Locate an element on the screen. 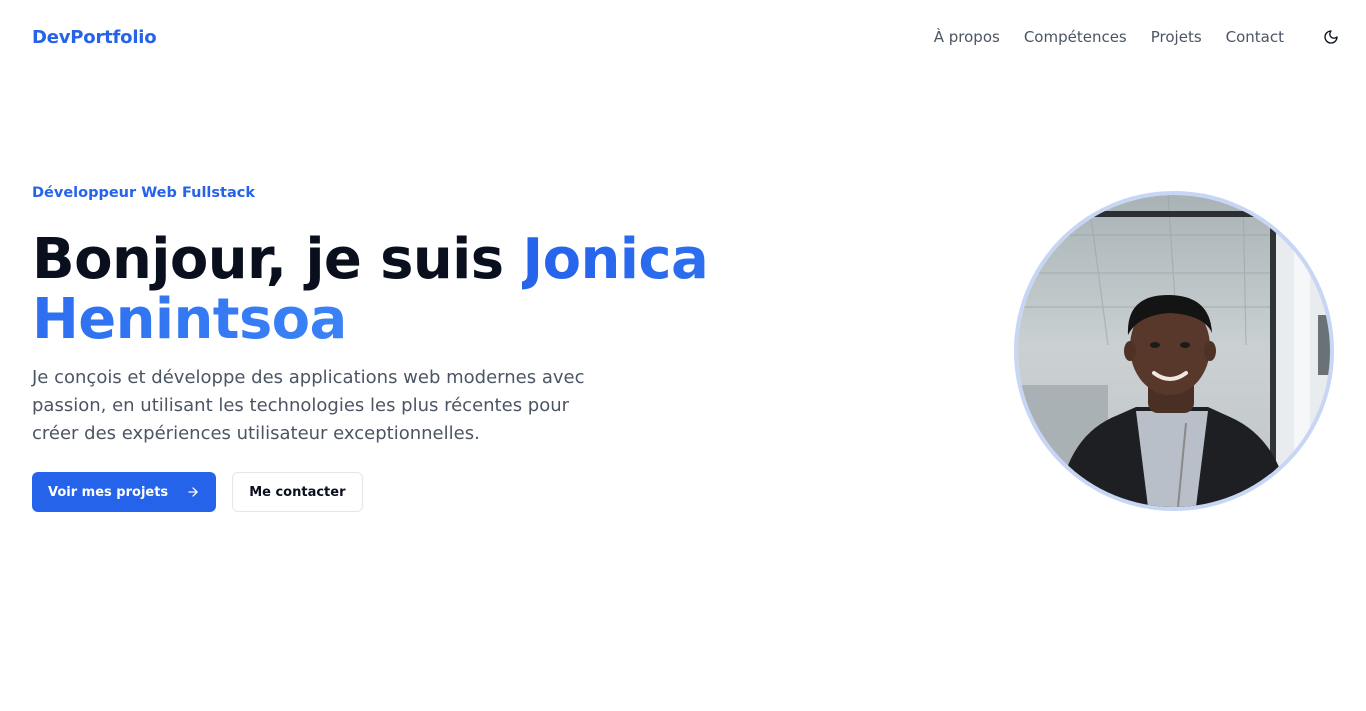  nav-link-skills: Compétences is located at coordinates (1075, 37).